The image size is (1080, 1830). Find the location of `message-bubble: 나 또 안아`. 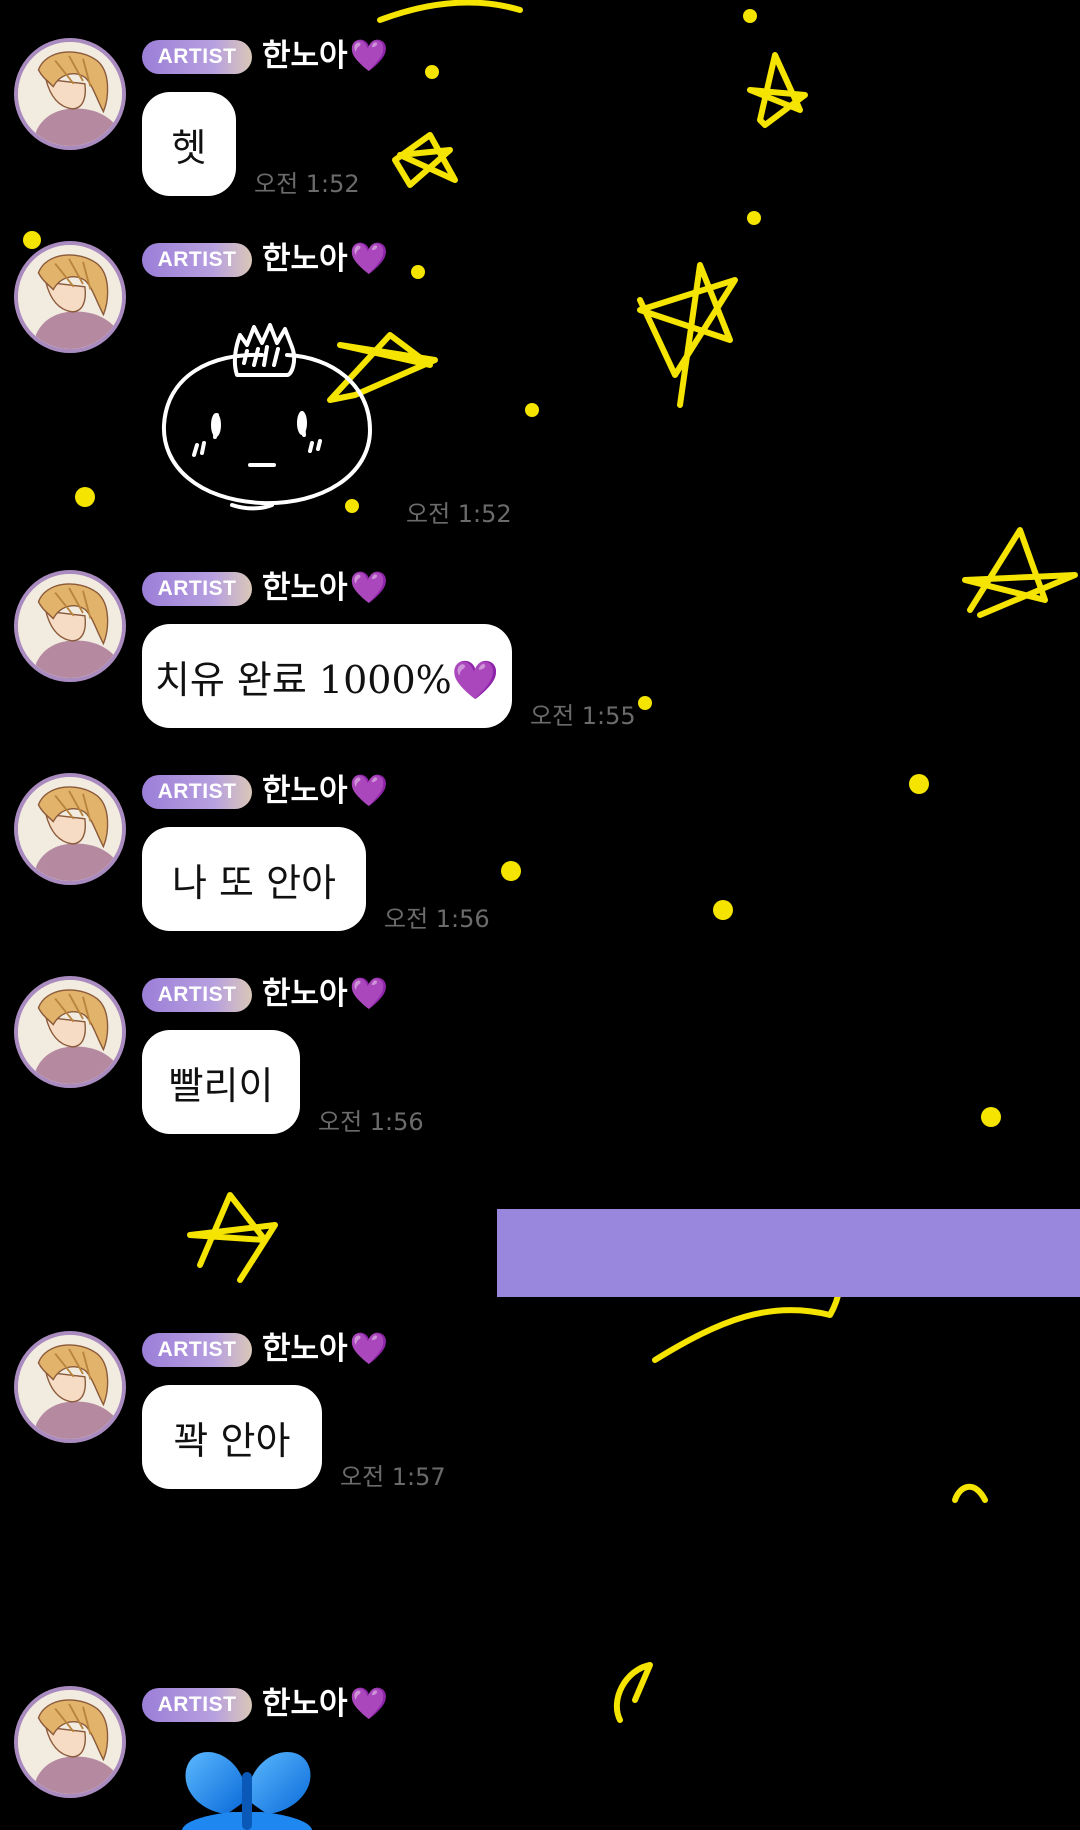

message-bubble: 나 또 안아 is located at coordinates (254, 879).